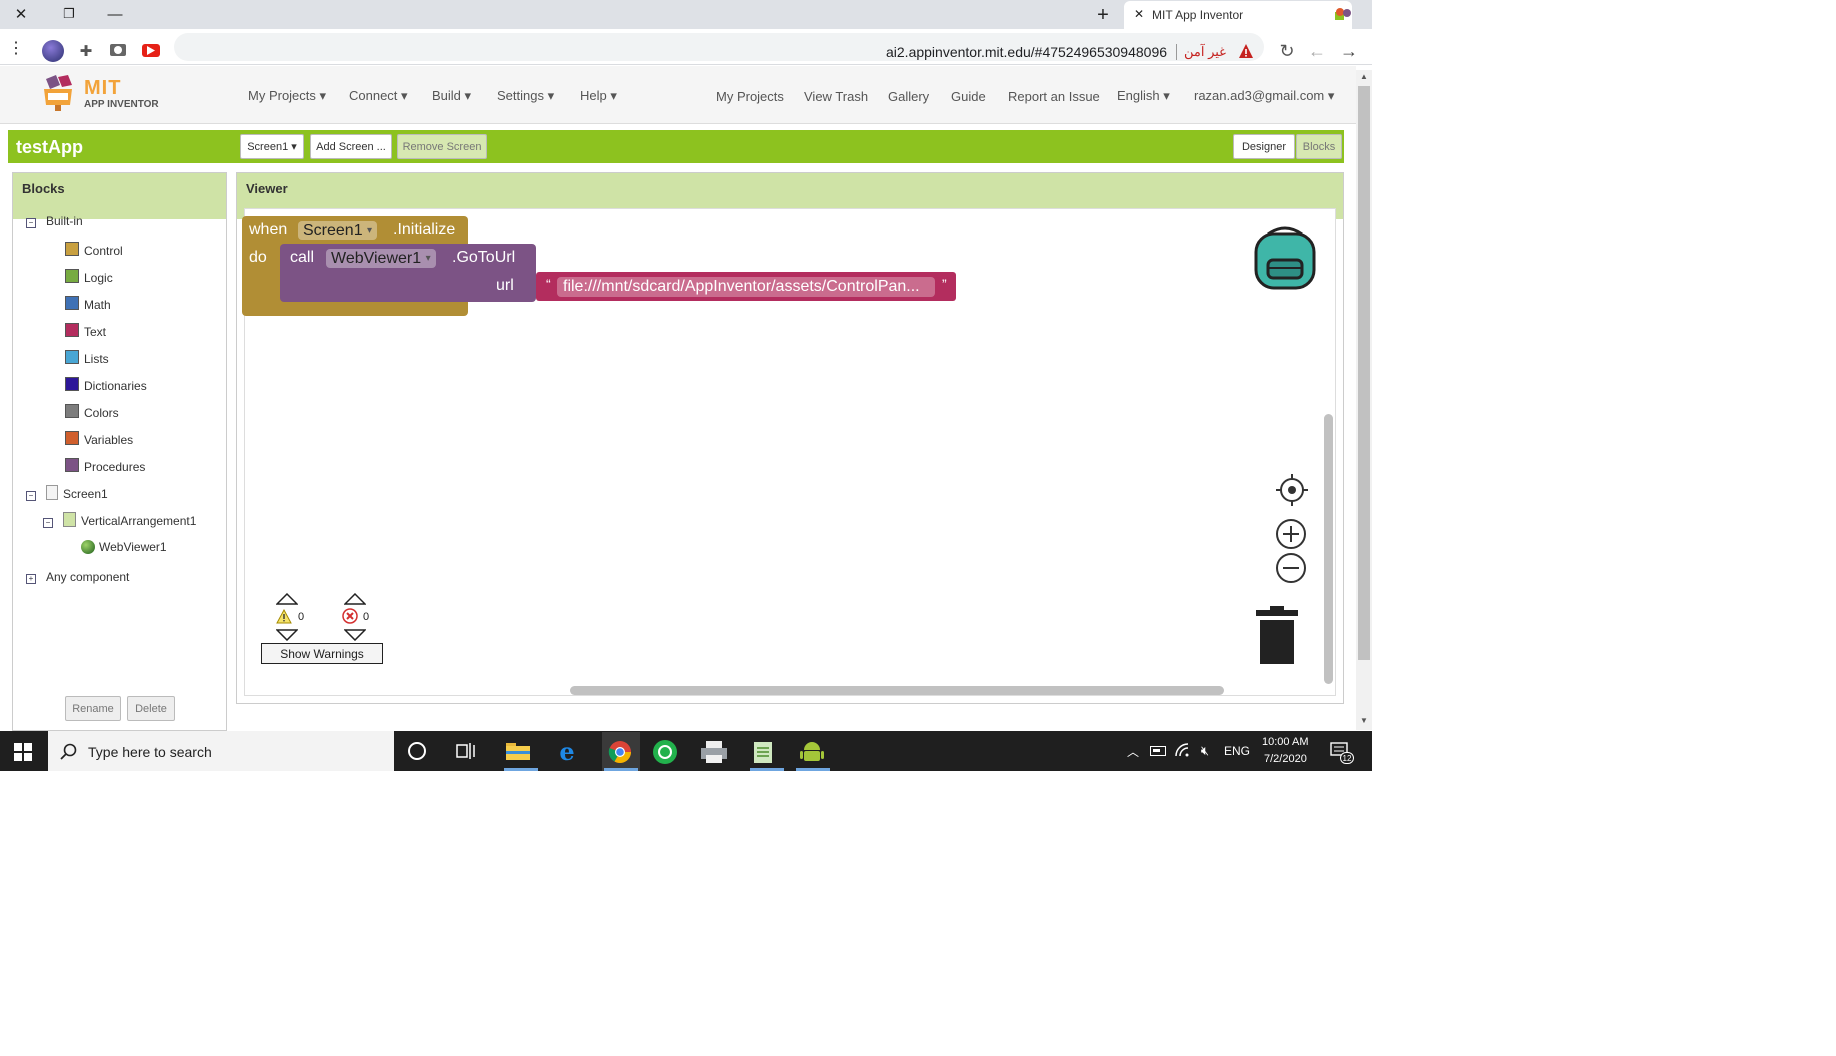 This screenshot has width=1836, height=1056. What do you see at coordinates (518, 751) in the screenshot?
I see `file-explorer-icon` at bounding box center [518, 751].